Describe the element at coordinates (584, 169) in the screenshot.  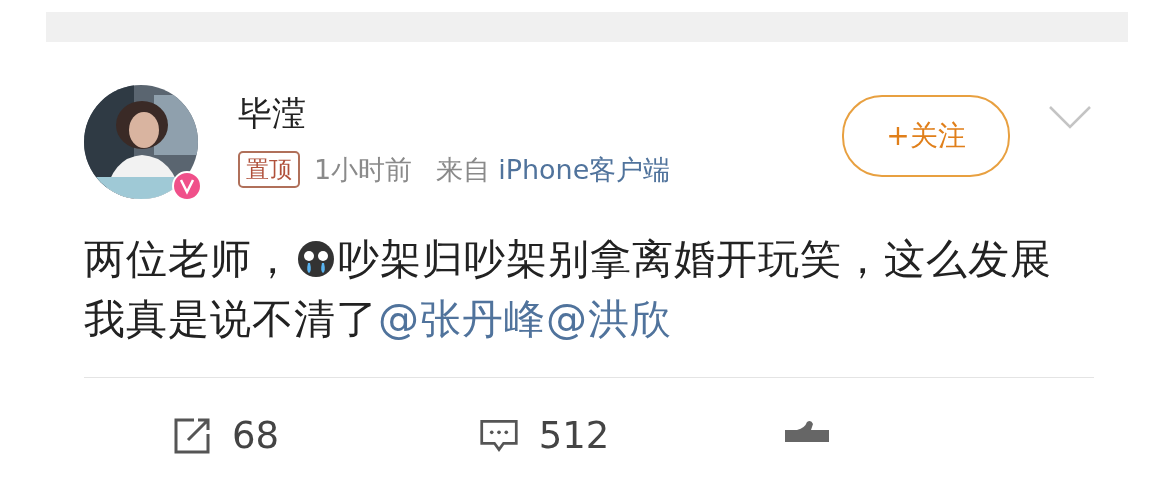
I see `source-link: iPhone客户端` at that location.